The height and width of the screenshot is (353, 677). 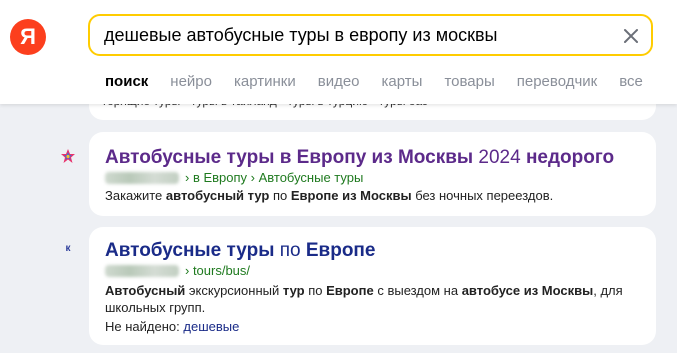 What do you see at coordinates (218, 270) in the screenshot?
I see `url-path: › tours/bus/` at bounding box center [218, 270].